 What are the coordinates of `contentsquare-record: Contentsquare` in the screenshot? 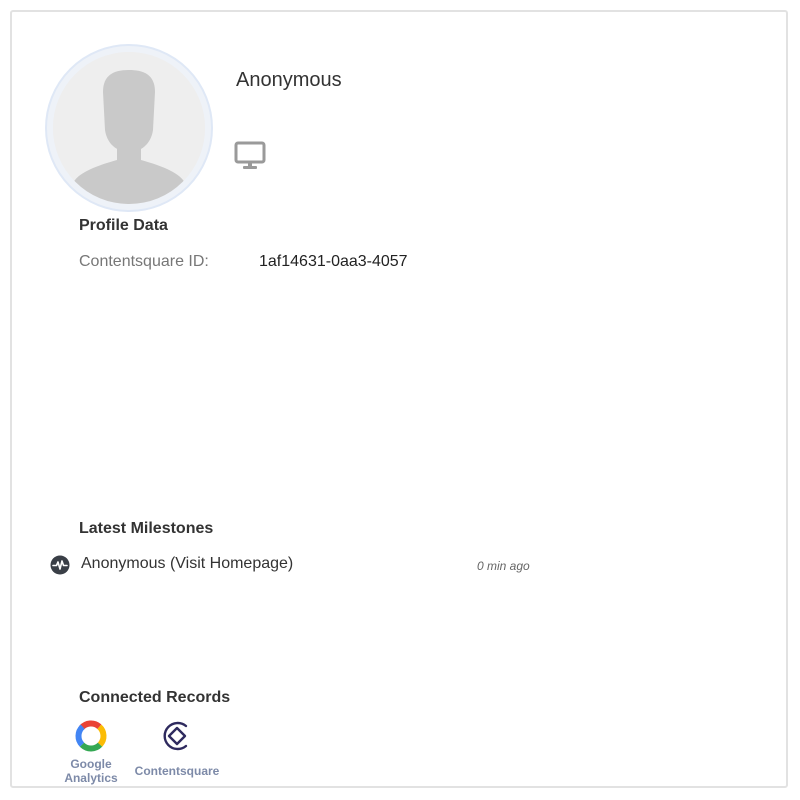 It's located at (177, 748).